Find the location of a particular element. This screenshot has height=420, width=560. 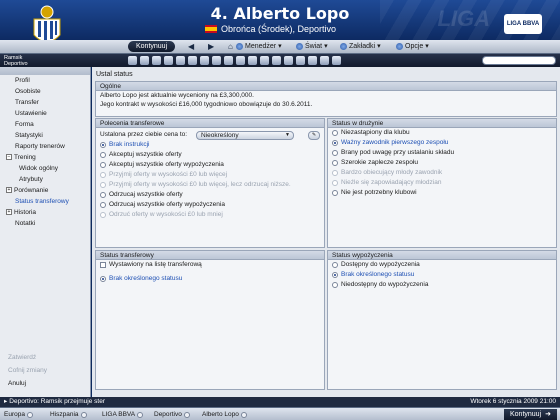

option-label: Niezastąpiony dla klubu is located at coordinates (375, 132).